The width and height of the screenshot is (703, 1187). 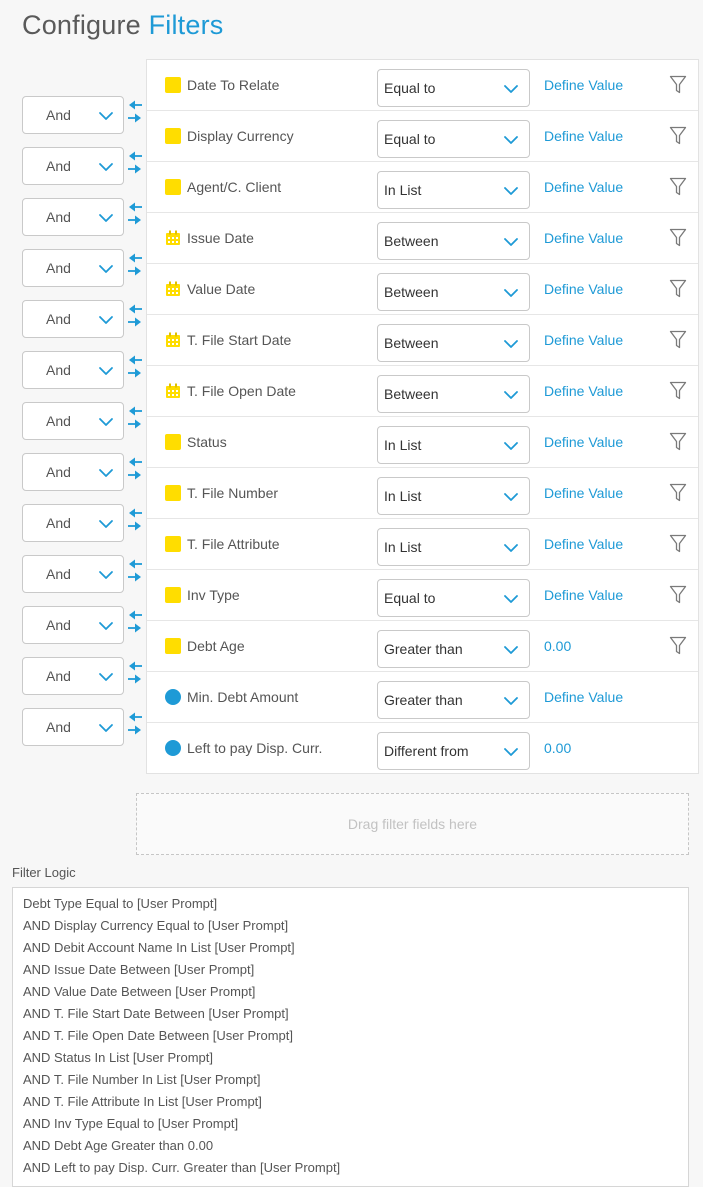 I want to click on filter-row: Value Date Between Define Value, so click(x=422, y=289).